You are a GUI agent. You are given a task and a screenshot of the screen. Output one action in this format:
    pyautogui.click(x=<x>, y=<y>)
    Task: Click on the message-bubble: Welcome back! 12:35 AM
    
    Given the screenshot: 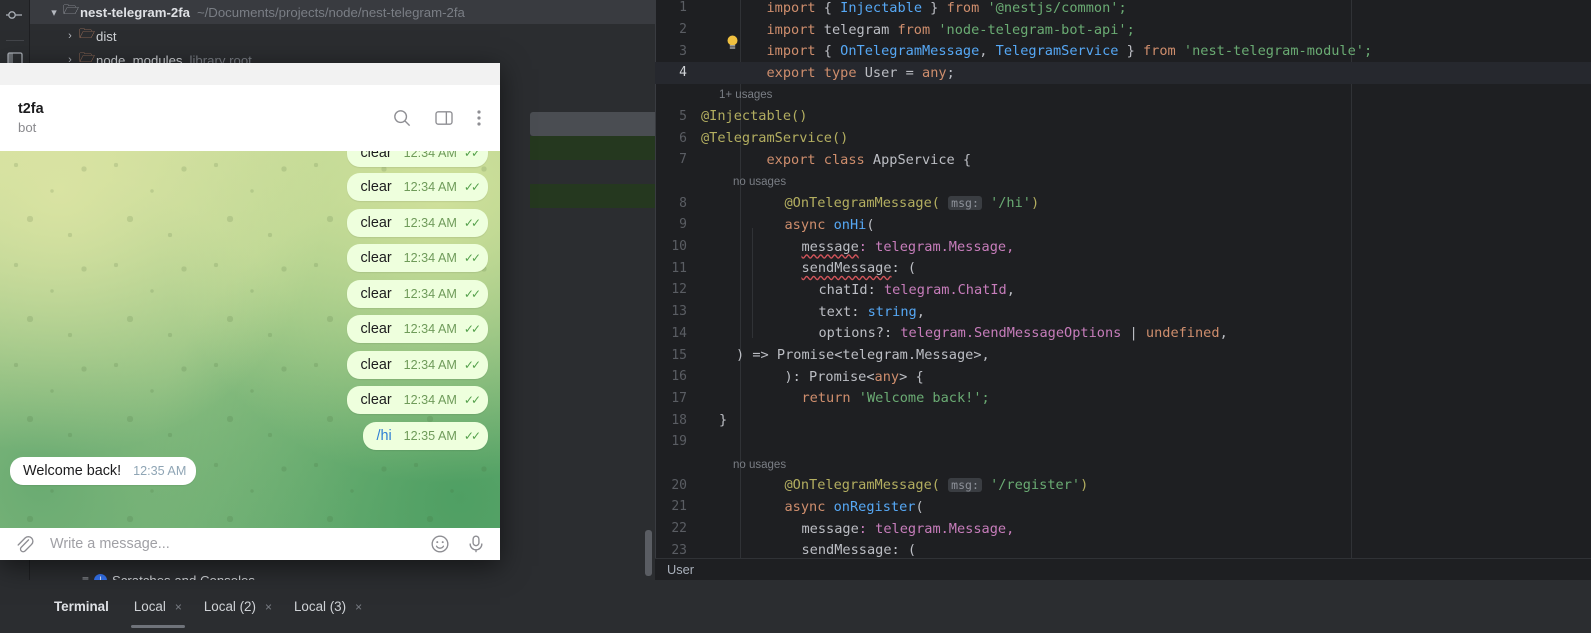 What is the action you would take?
    pyautogui.click(x=103, y=471)
    